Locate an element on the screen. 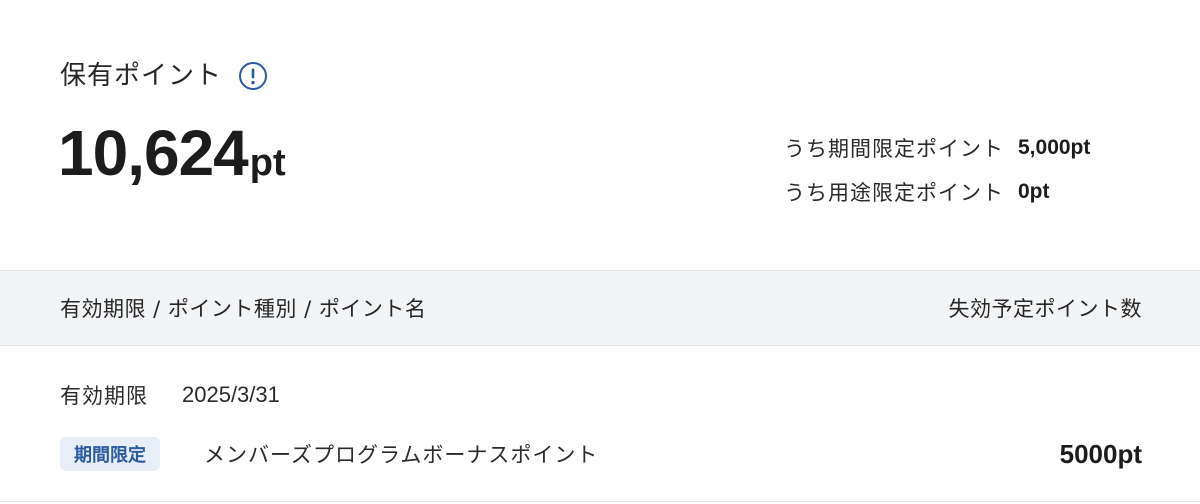 This screenshot has width=1200, height=504. breakdown-label: うち期間限定ポイント is located at coordinates (894, 149).